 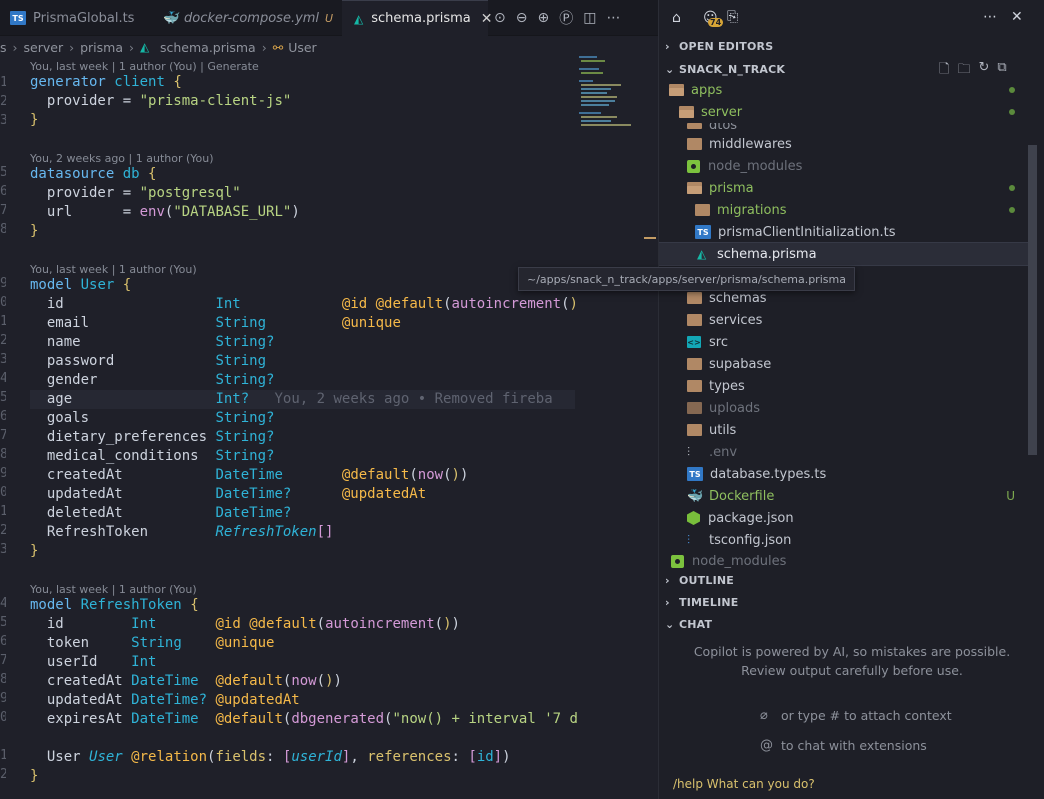 I want to click on notification-badge: 74, so click(x=716, y=22).